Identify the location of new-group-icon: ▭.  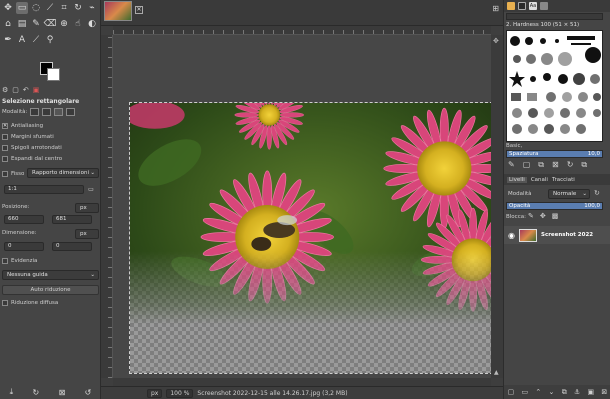
(525, 392).